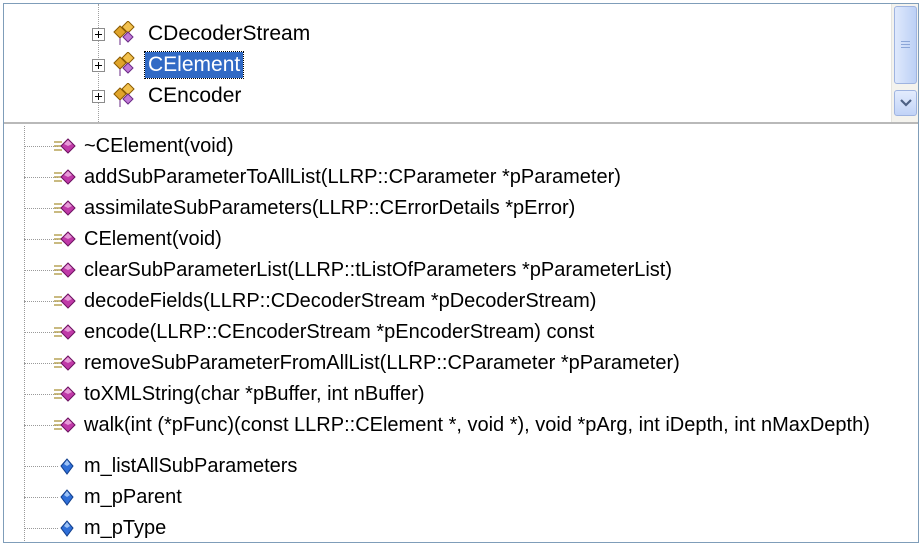  I want to click on chevron-down-icon, so click(905, 103).